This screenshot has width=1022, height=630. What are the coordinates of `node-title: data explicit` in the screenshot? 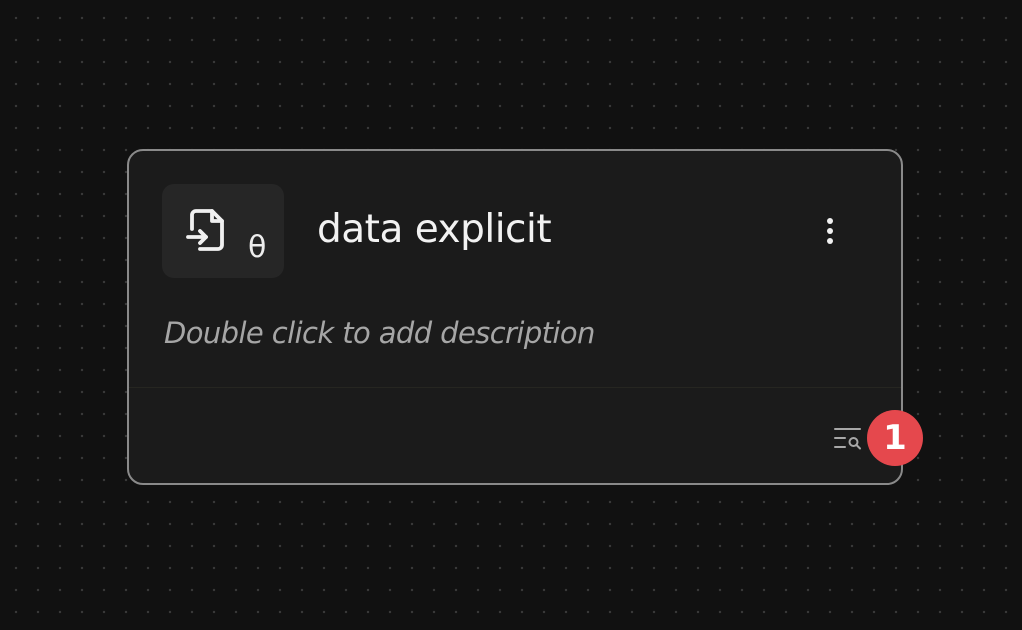 It's located at (434, 230).